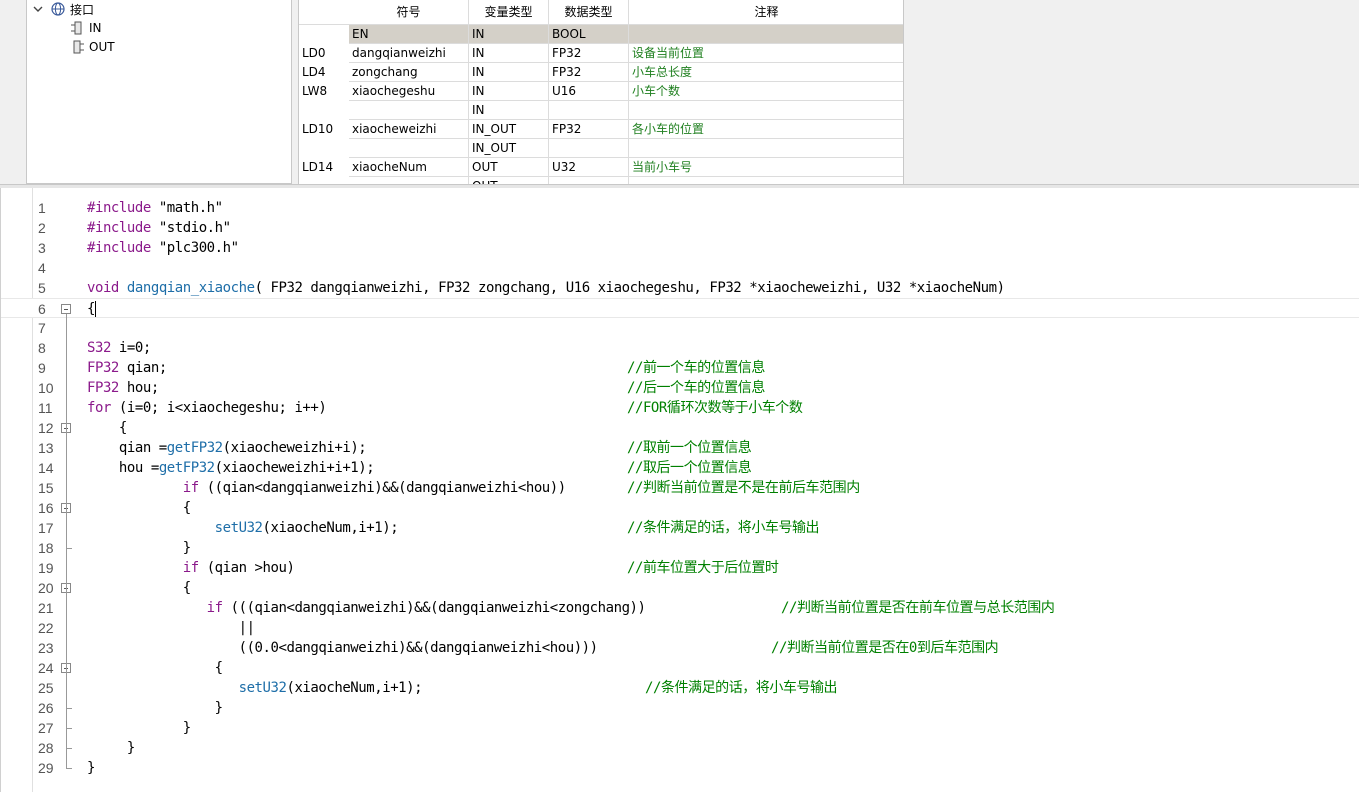  Describe the element at coordinates (680, 768) in the screenshot. I see `code-line: 29}` at that location.